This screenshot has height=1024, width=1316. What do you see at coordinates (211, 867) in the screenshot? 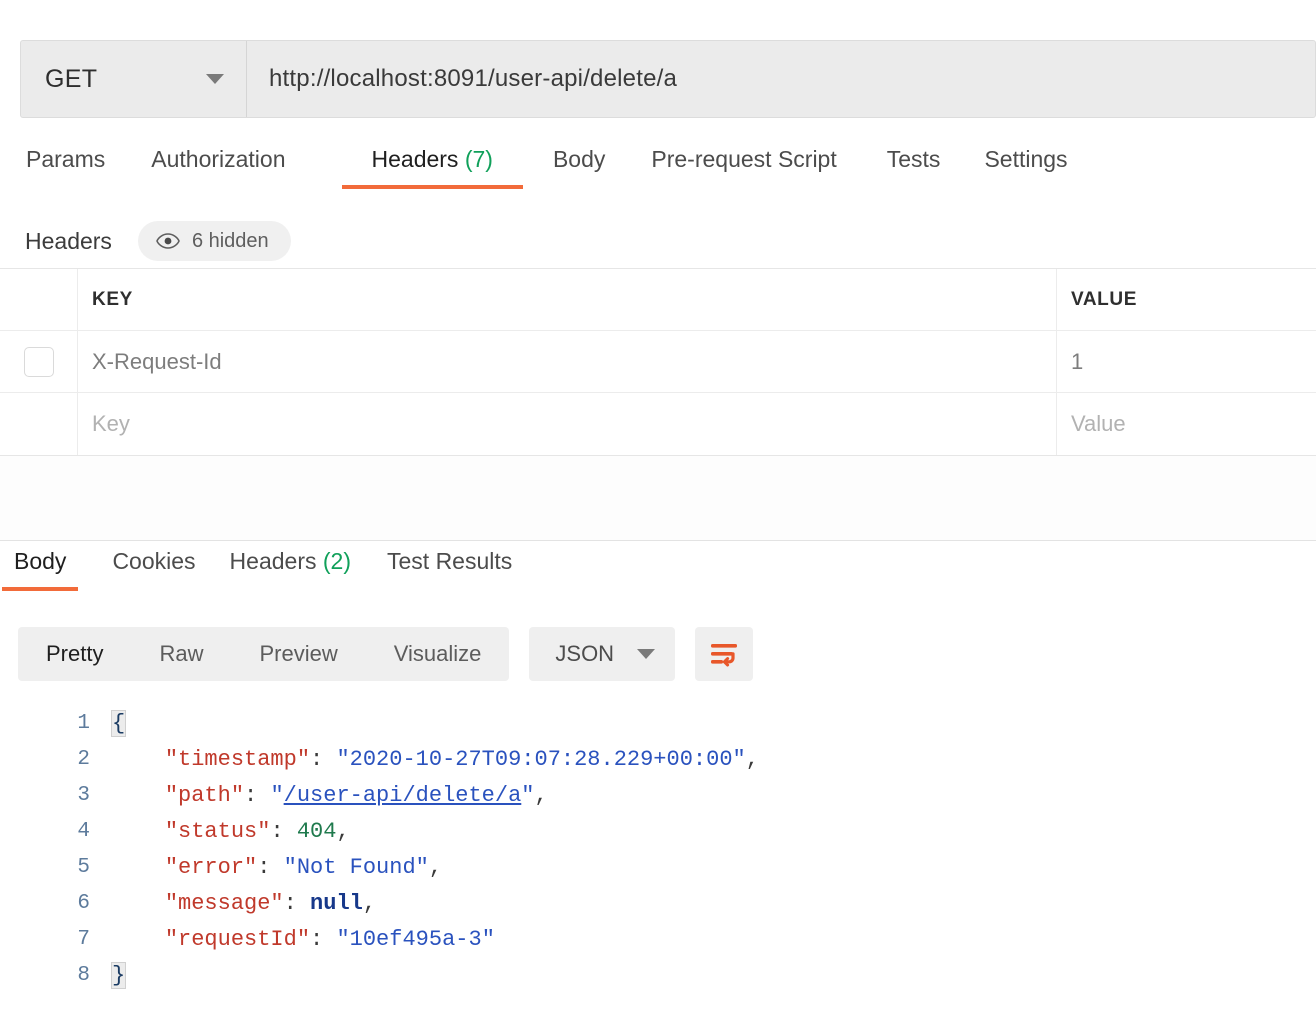
I see `json-key-error: "error"` at bounding box center [211, 867].